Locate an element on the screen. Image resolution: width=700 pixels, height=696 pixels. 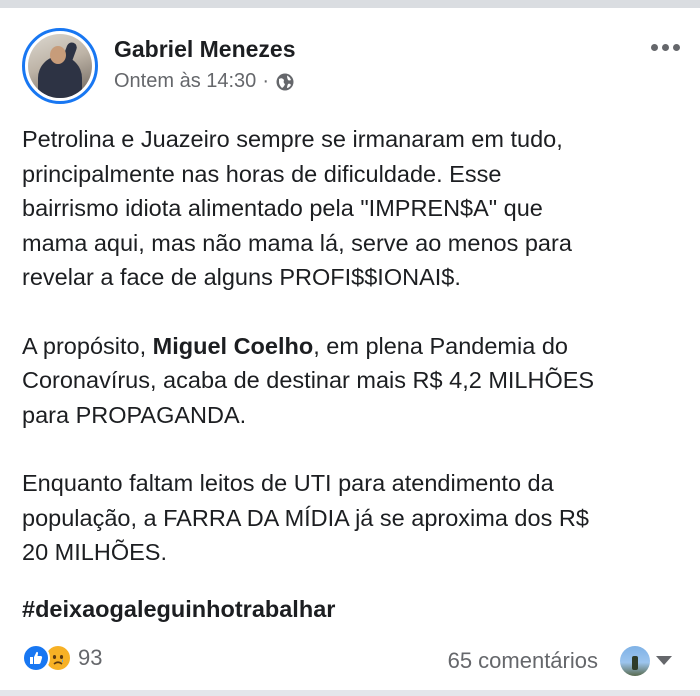
author-name: Gabriel Menezes is located at coordinates (205, 49).